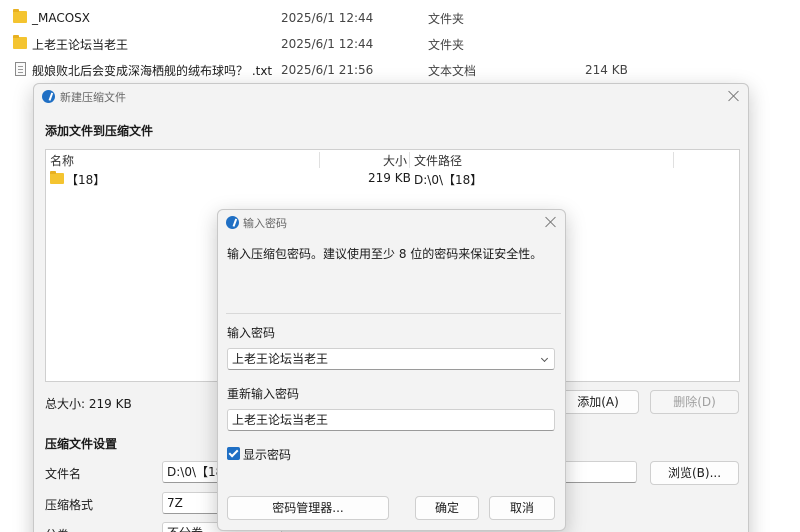 This screenshot has height=532, width=800. What do you see at coordinates (267, 454) in the screenshot?
I see `show-password-label: 显示密码` at bounding box center [267, 454].